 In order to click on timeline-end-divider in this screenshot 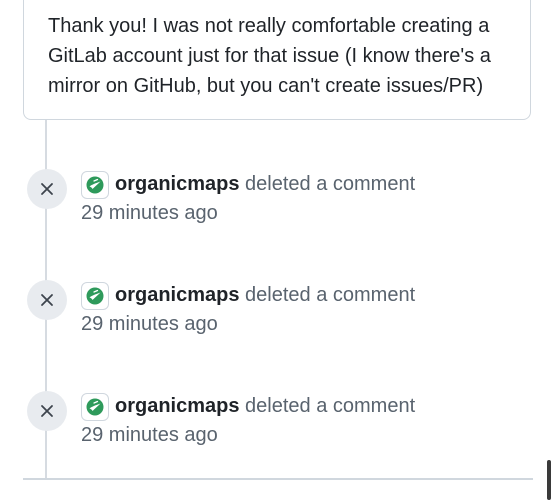, I will do `click(278, 479)`.